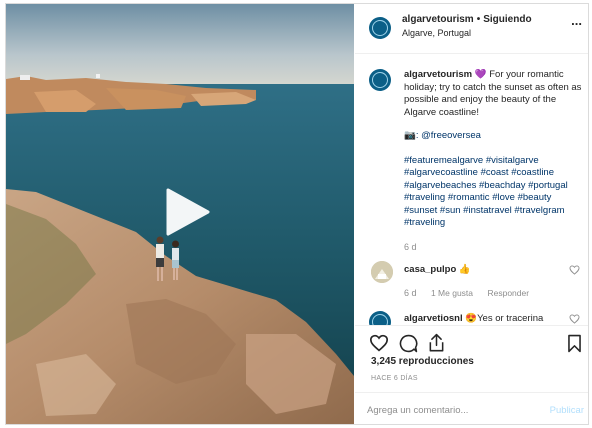 This screenshot has width=592, height=428. Describe the element at coordinates (380, 80) in the screenshot. I see `caption-avatar` at that location.